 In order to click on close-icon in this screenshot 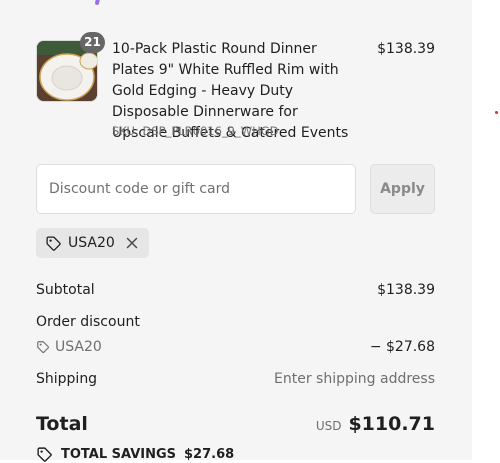, I will do `click(132, 243)`.